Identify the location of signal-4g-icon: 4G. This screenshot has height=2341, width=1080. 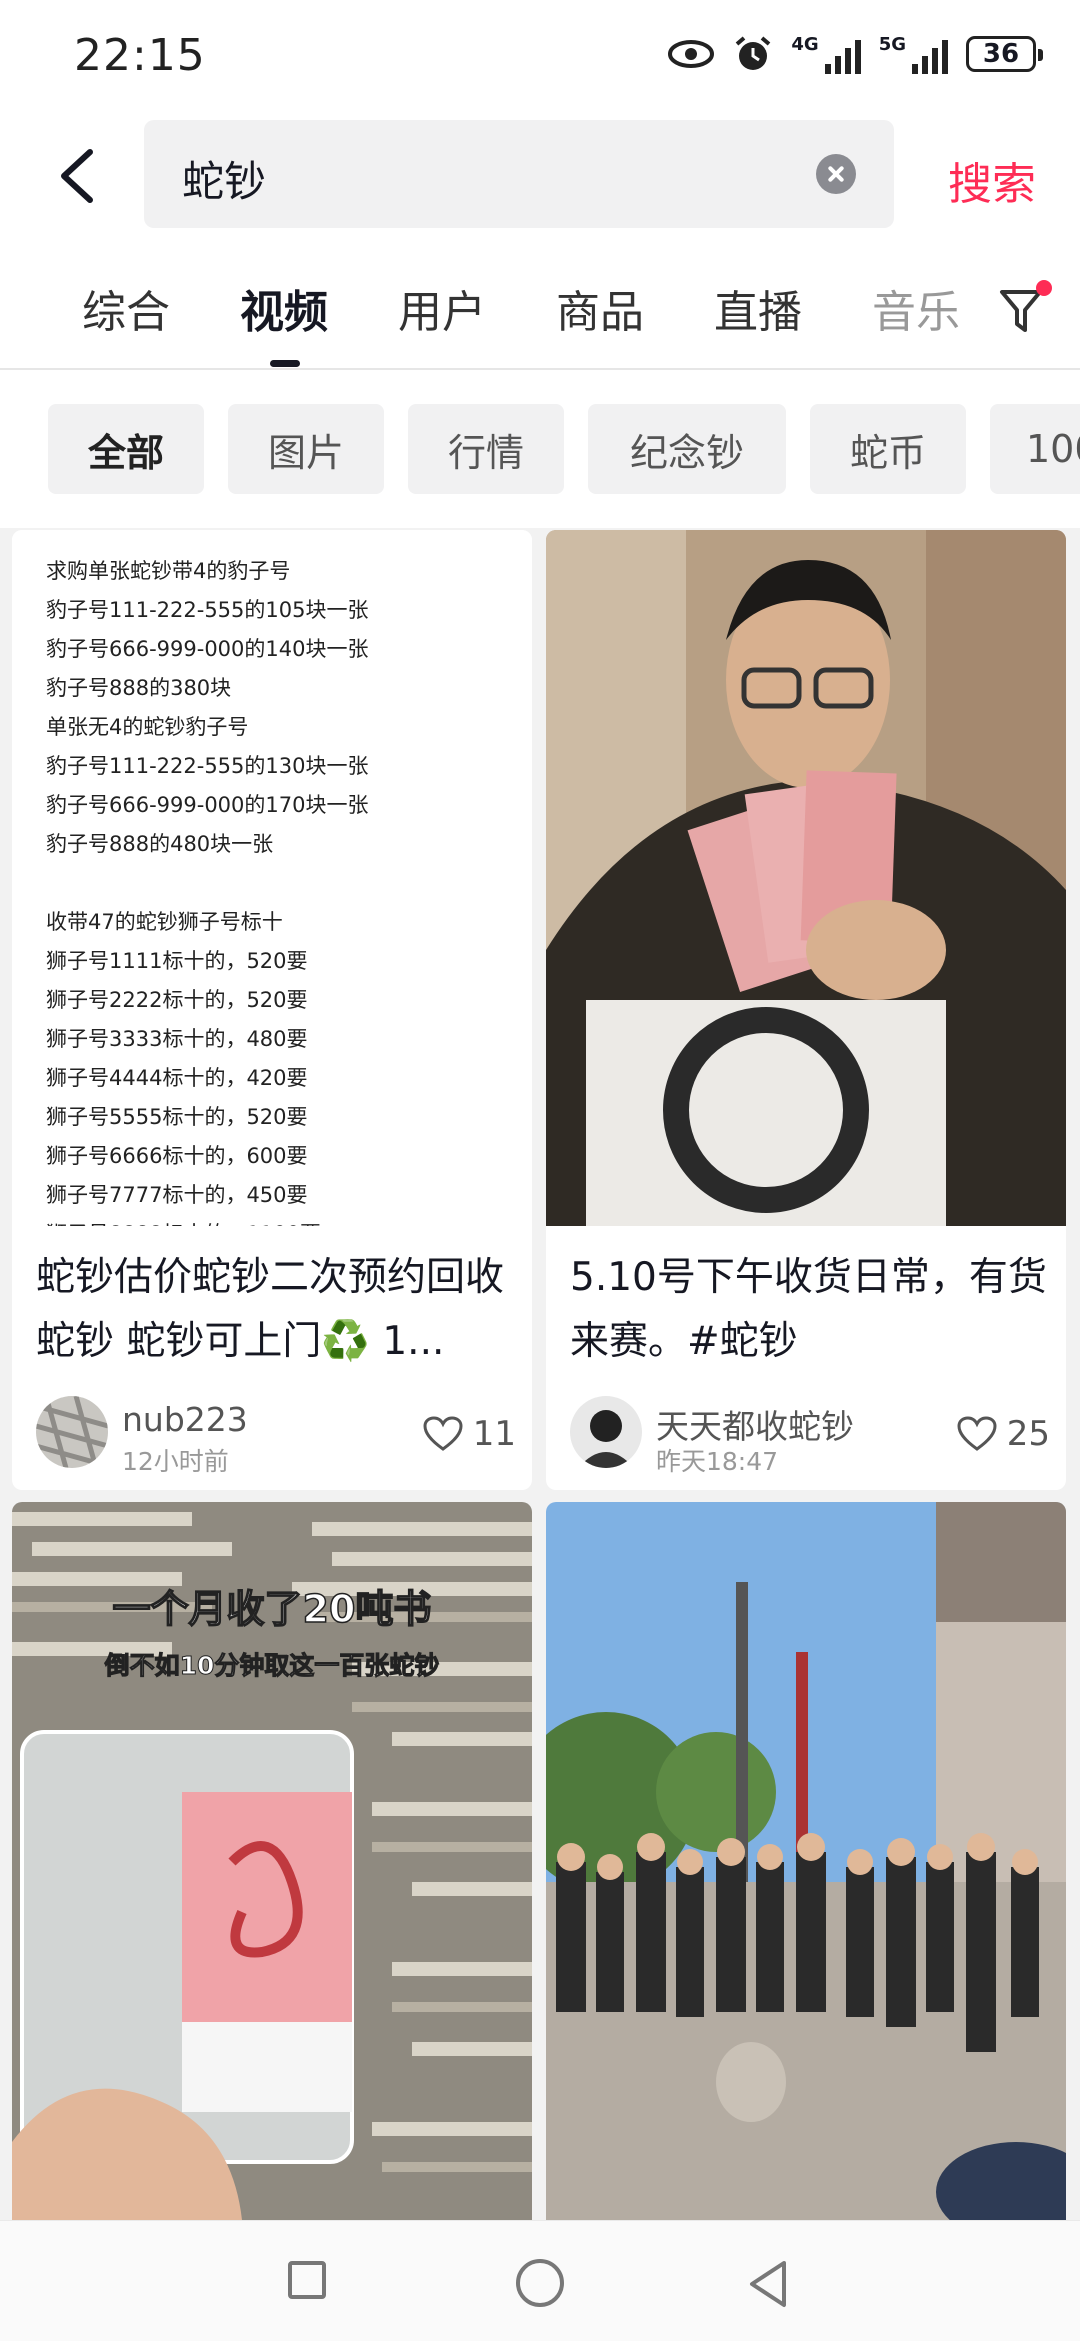
(826, 54).